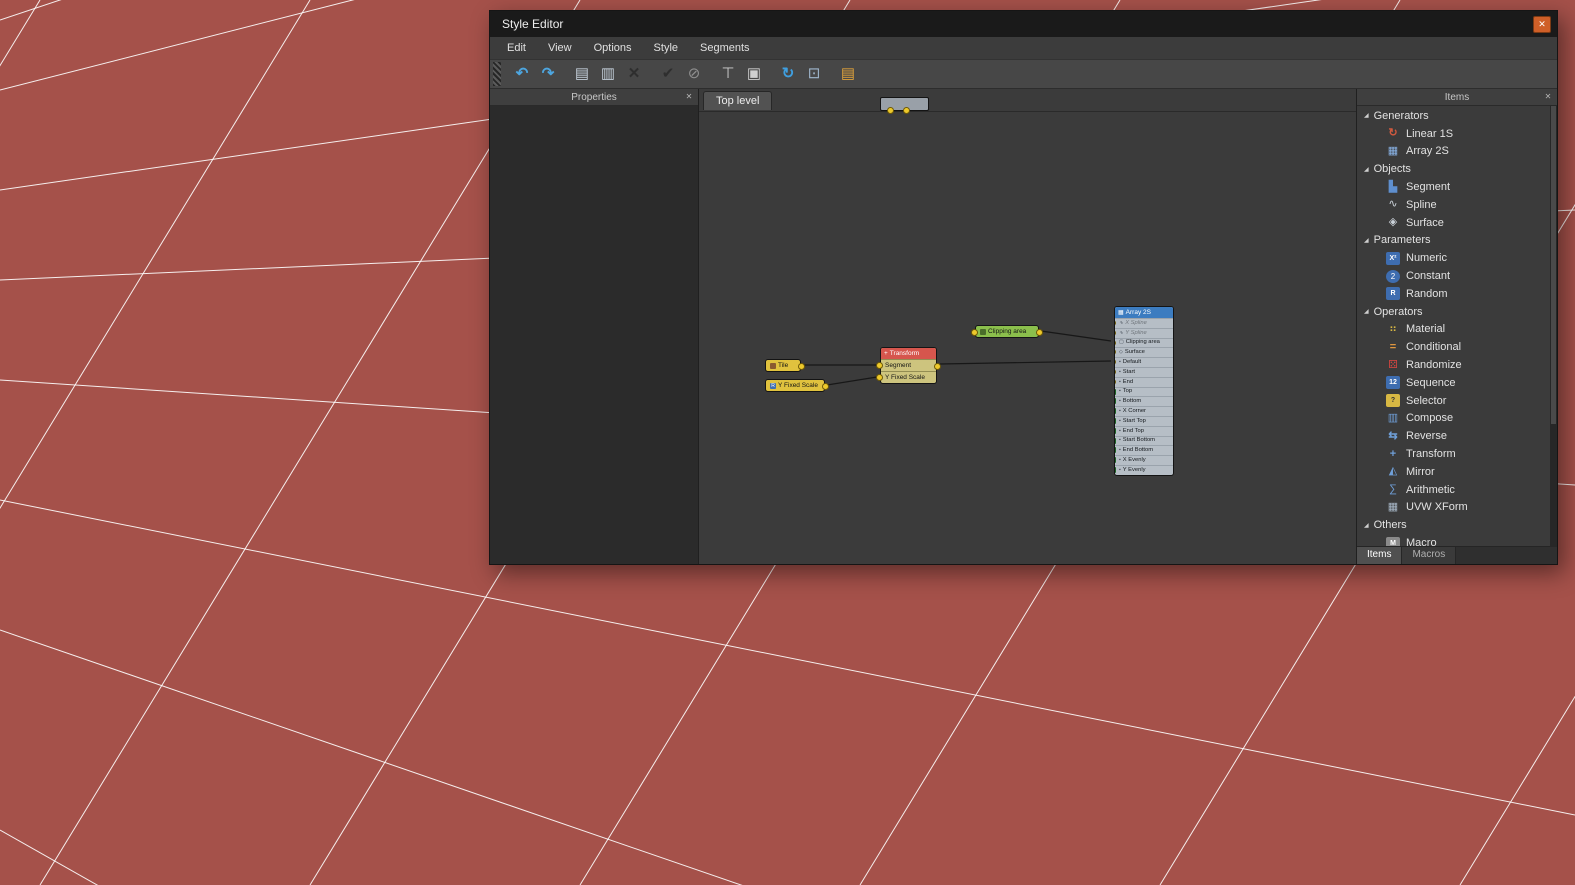 The width and height of the screenshot is (1575, 885). I want to click on menu-segments: Segments, so click(725, 48).